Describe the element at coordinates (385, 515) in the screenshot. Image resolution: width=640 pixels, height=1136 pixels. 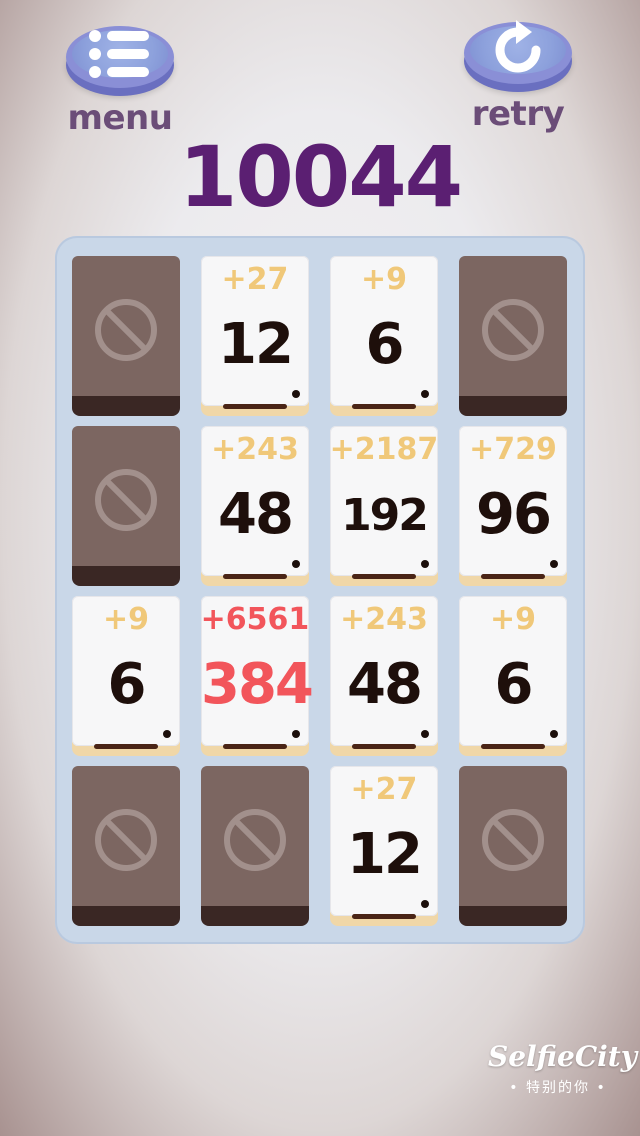
I see `tile-value: 192` at that location.